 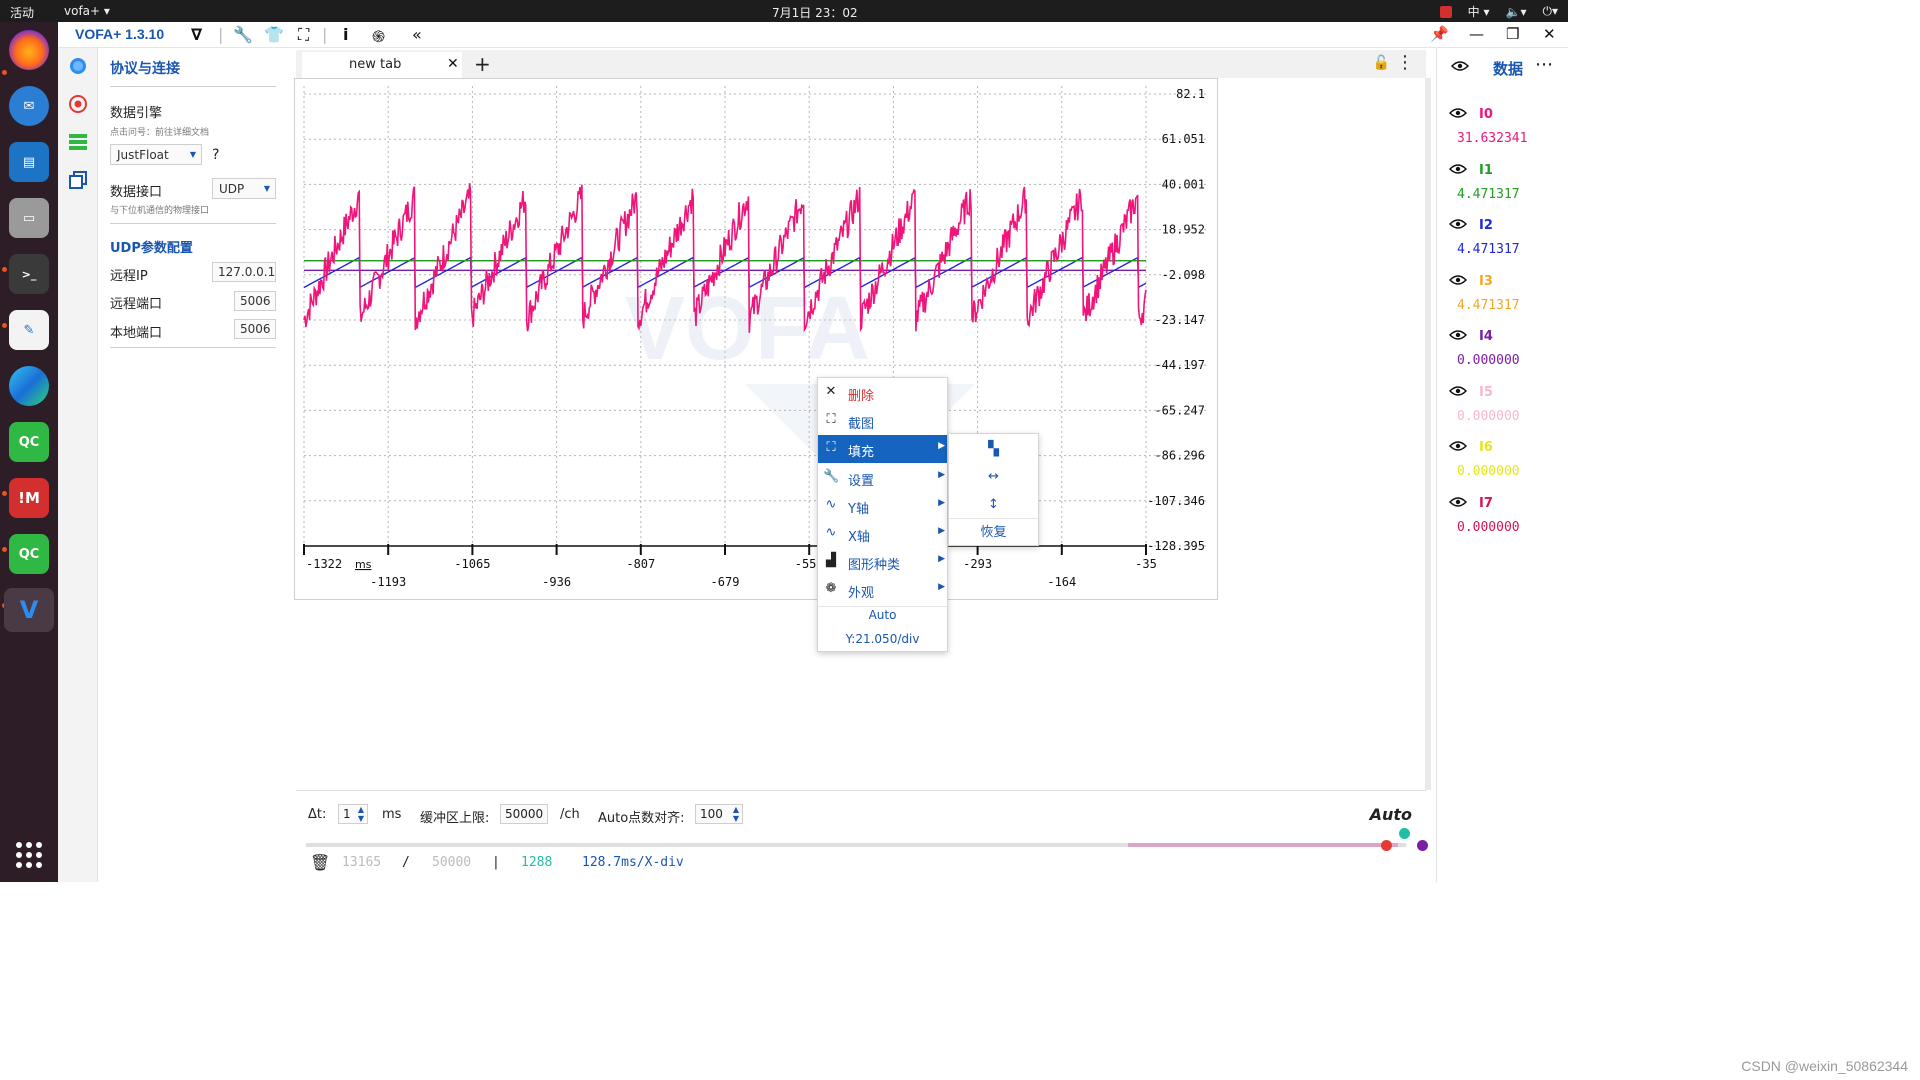 What do you see at coordinates (29, 386) in the screenshot?
I see `edge-icon` at bounding box center [29, 386].